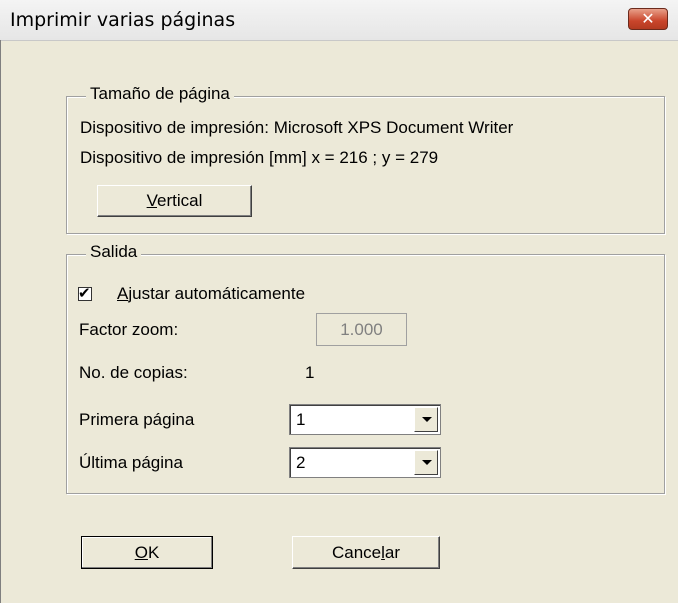  I want to click on last-page-select: 2, so click(365, 462).